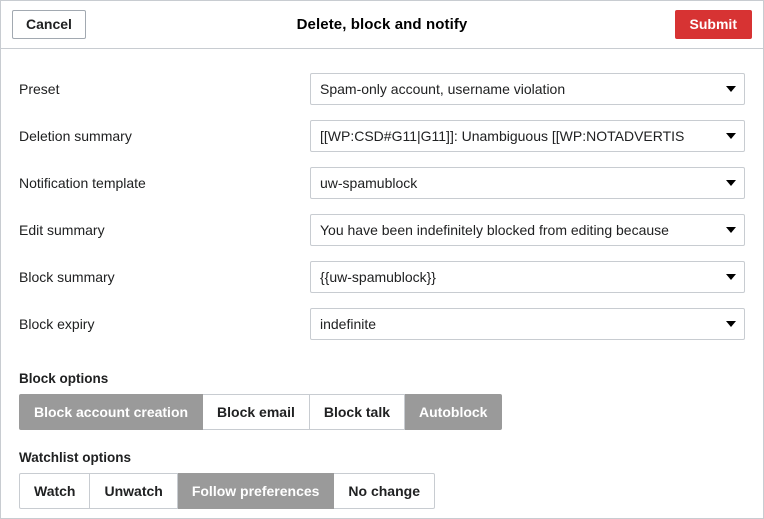  I want to click on label-notification-template: Notification template, so click(82, 182).